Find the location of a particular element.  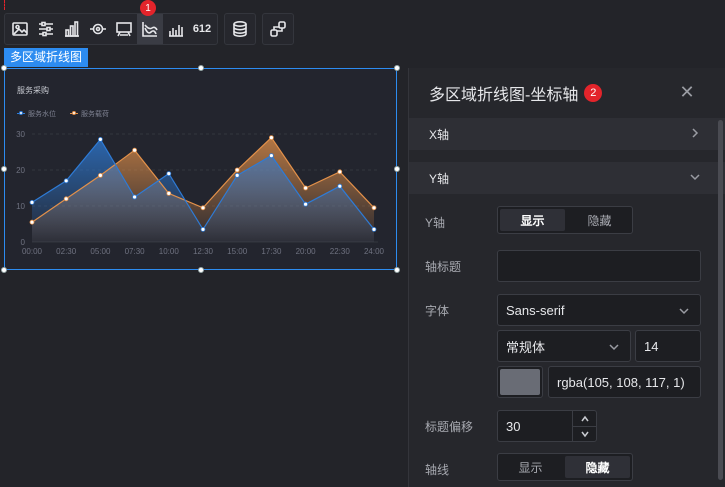

panel-header: 多区域折线图-坐标轴 2 ✕ is located at coordinates (567, 93).